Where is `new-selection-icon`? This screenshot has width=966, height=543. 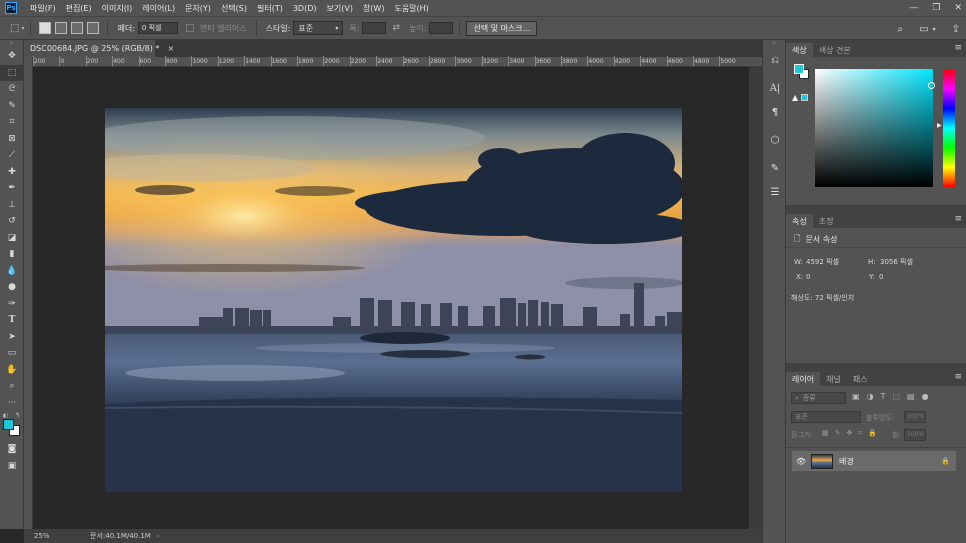 new-selection-icon is located at coordinates (45, 28).